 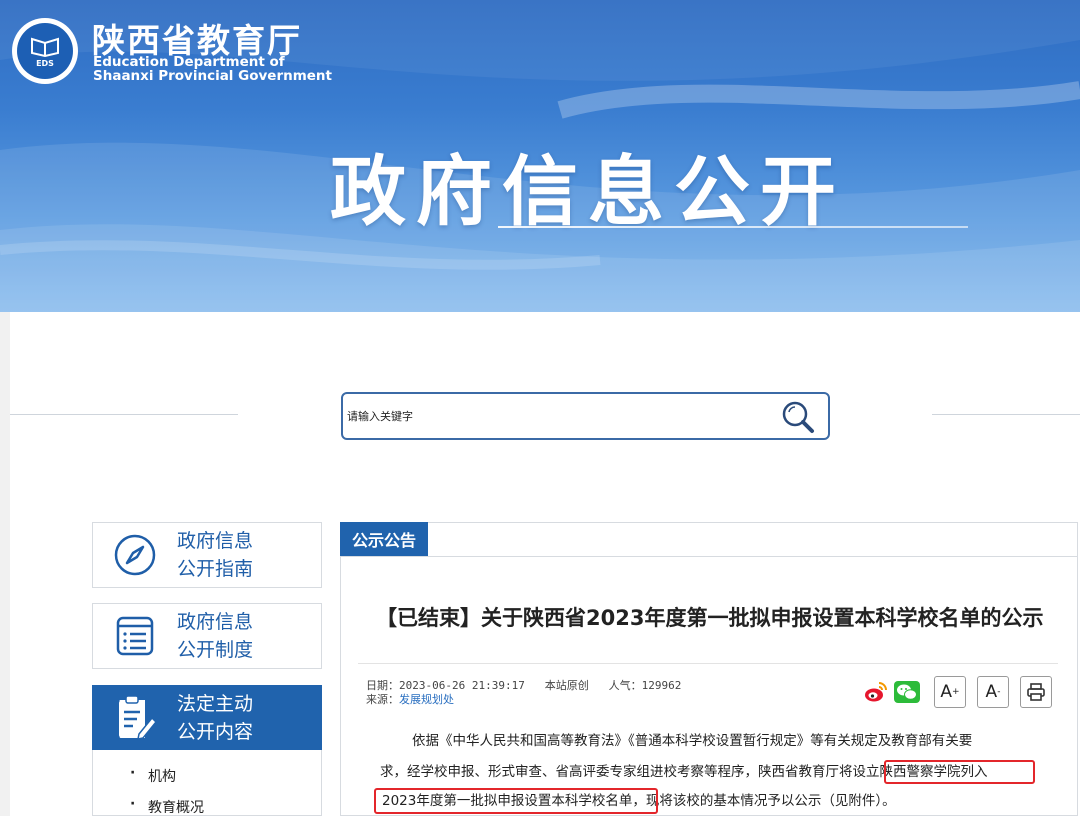 What do you see at coordinates (661, 685) in the screenshot?
I see `view-count: 129962` at bounding box center [661, 685].